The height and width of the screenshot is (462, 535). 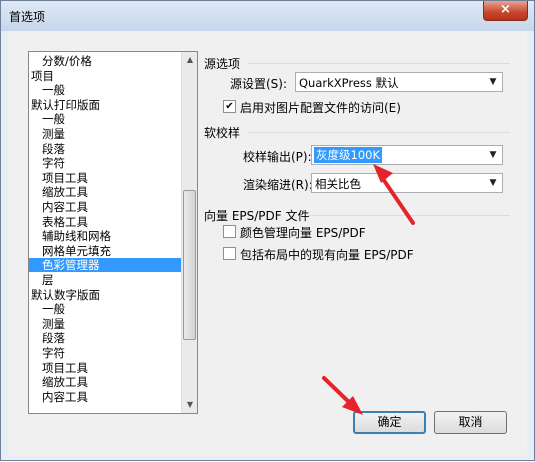 I want to click on ok-button: 确定, so click(x=389, y=422).